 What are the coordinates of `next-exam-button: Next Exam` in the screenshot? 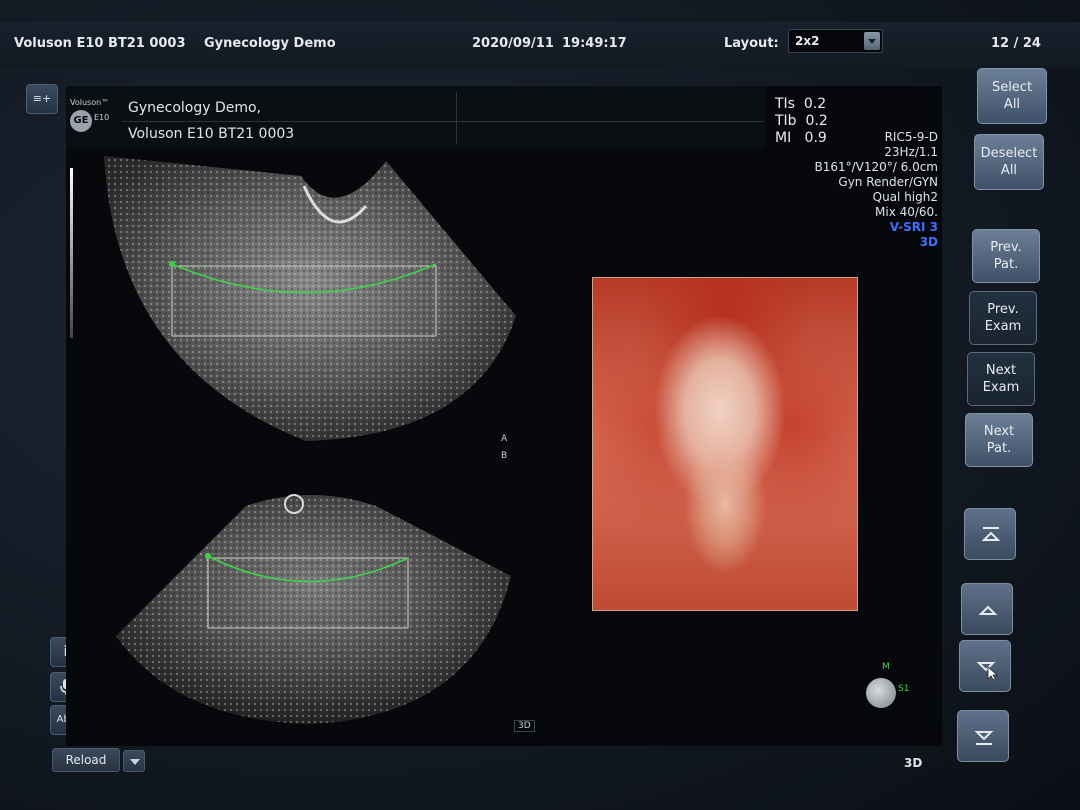 It's located at (1001, 379).